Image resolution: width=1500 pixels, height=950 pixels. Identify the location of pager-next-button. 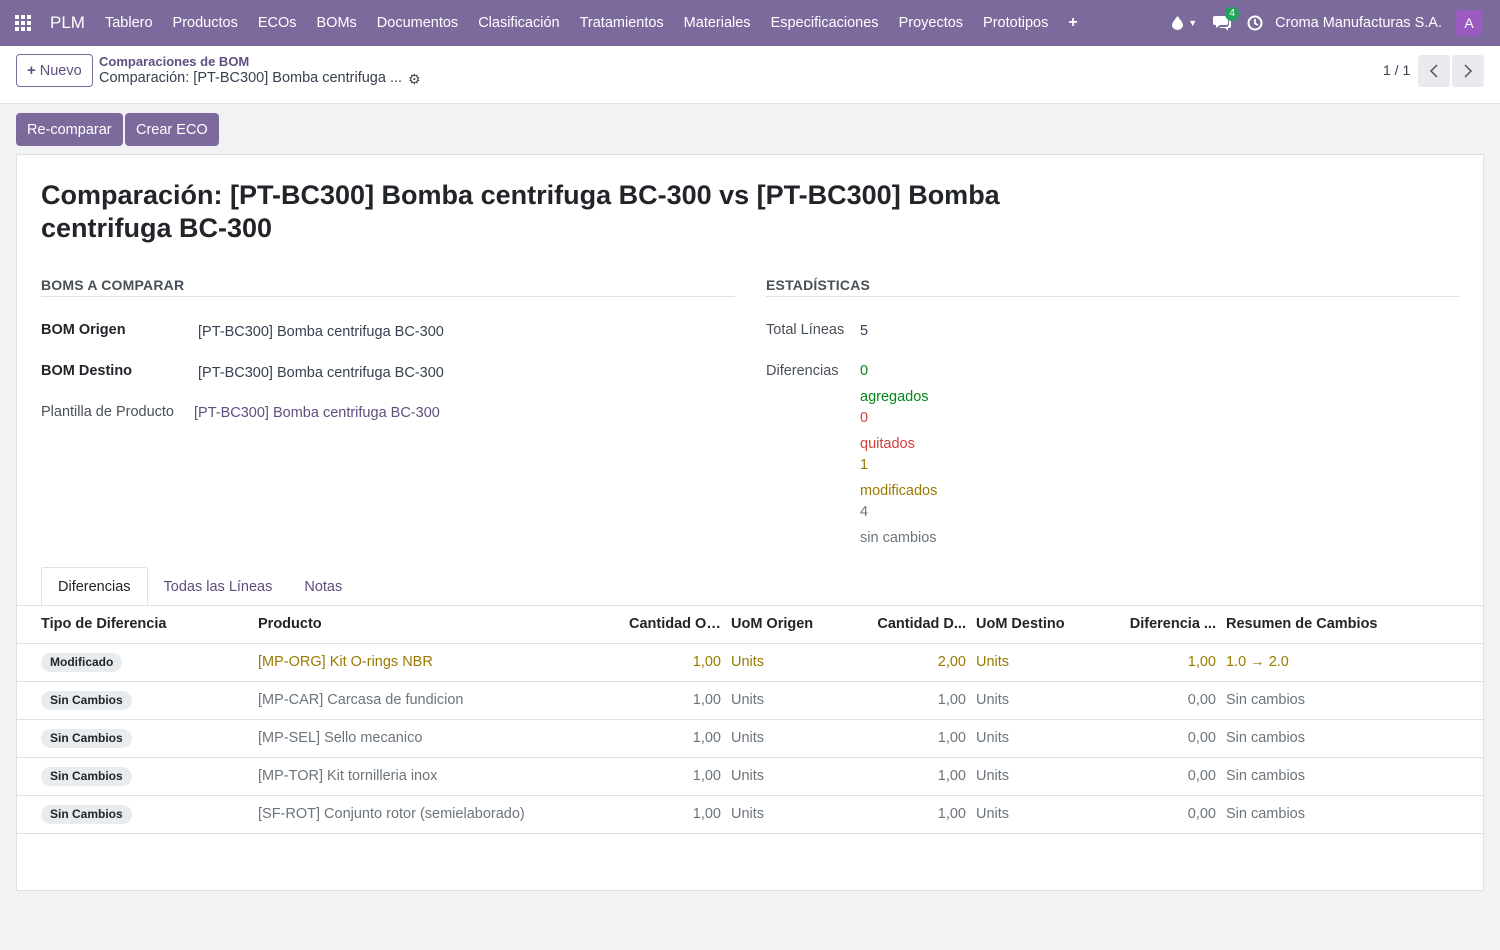
(1468, 71).